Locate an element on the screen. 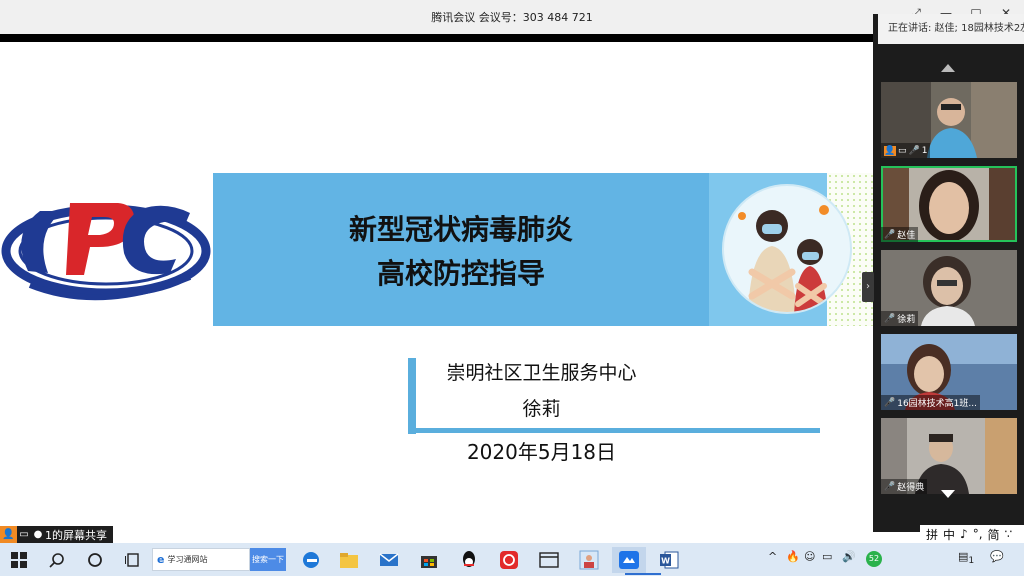 This screenshot has width=1024, height=576. mic-icon: ● is located at coordinates (38, 534).